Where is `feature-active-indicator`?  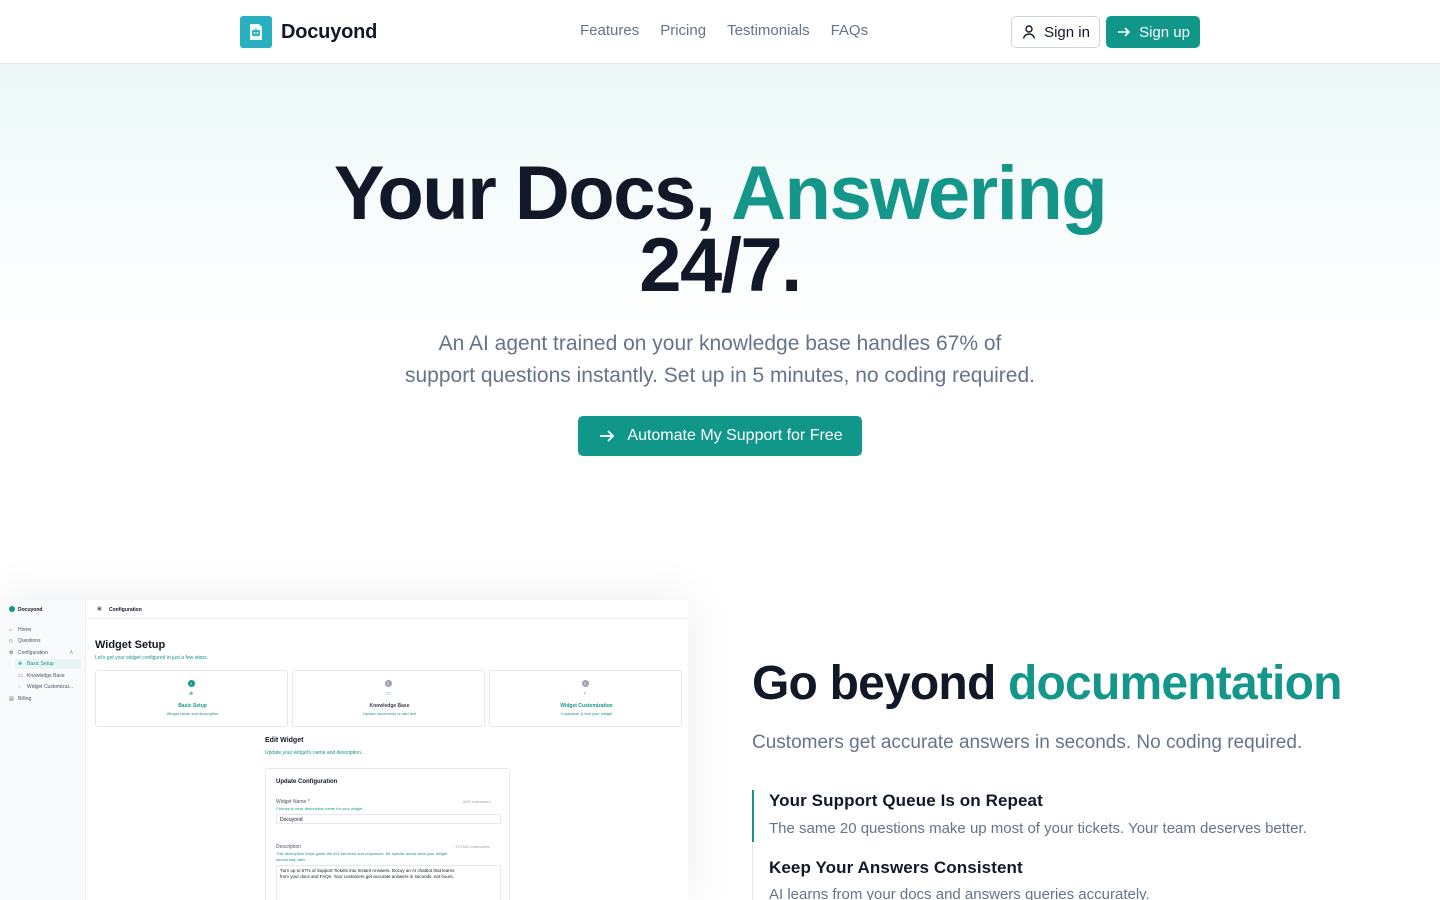
feature-active-indicator is located at coordinates (753, 816).